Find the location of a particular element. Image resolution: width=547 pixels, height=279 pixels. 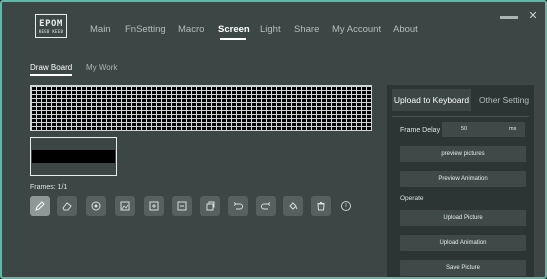

tab-upload-to-keyboard: Upload to Keyboard is located at coordinates (431, 100).